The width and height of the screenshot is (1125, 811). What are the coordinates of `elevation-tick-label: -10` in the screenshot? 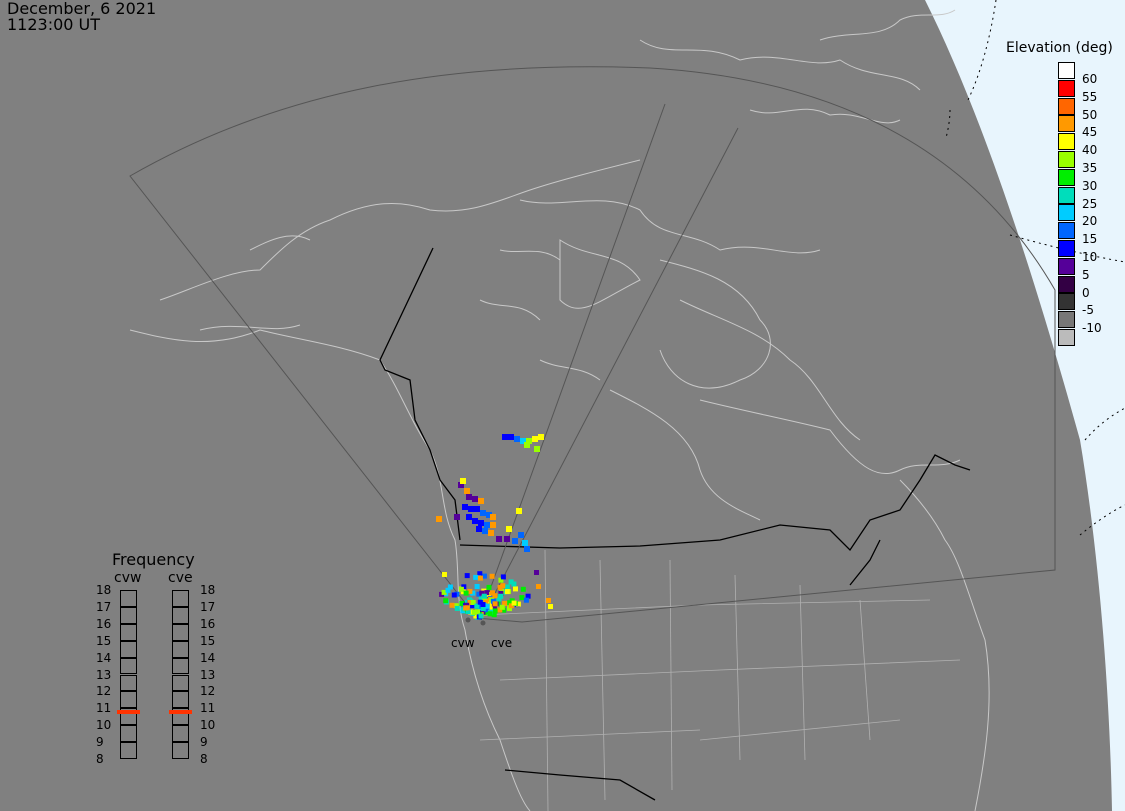 It's located at (1092, 328).